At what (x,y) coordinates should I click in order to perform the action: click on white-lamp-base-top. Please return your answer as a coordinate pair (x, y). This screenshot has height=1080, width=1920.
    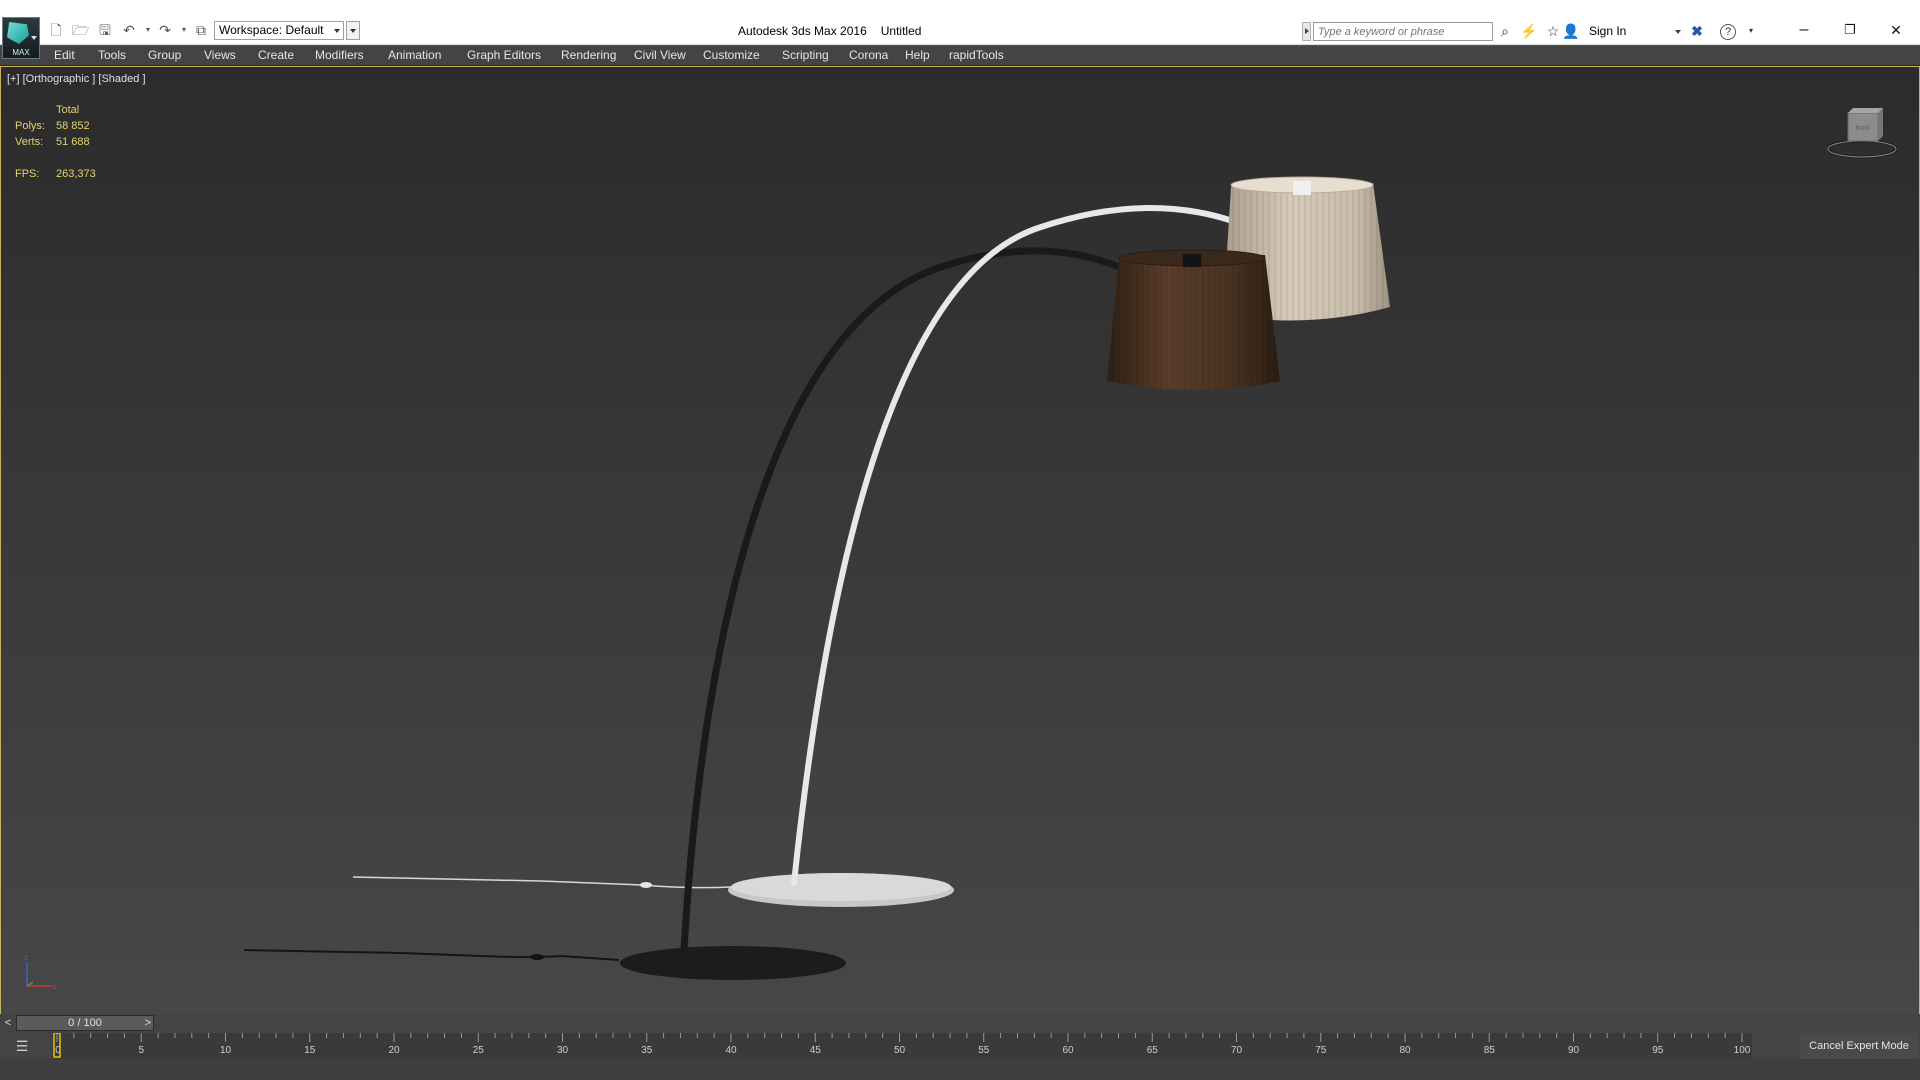
    Looking at the image, I should click on (841, 887).